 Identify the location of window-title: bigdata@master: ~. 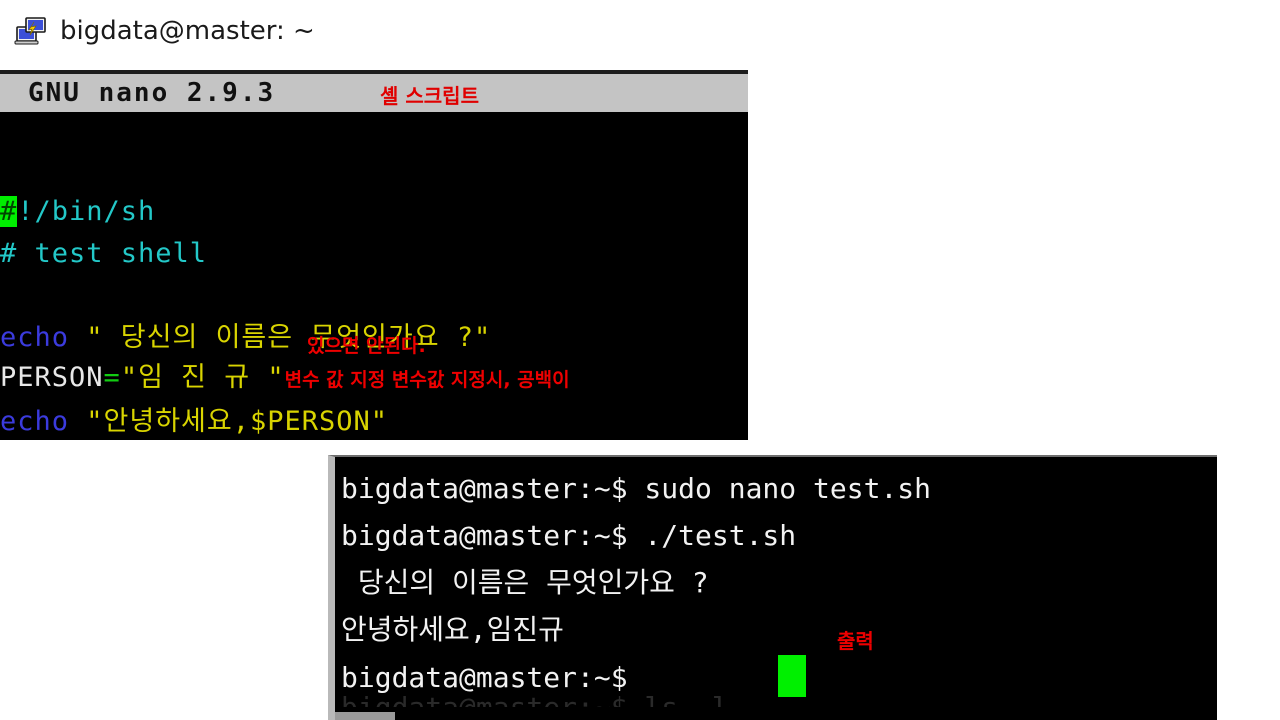
(187, 31).